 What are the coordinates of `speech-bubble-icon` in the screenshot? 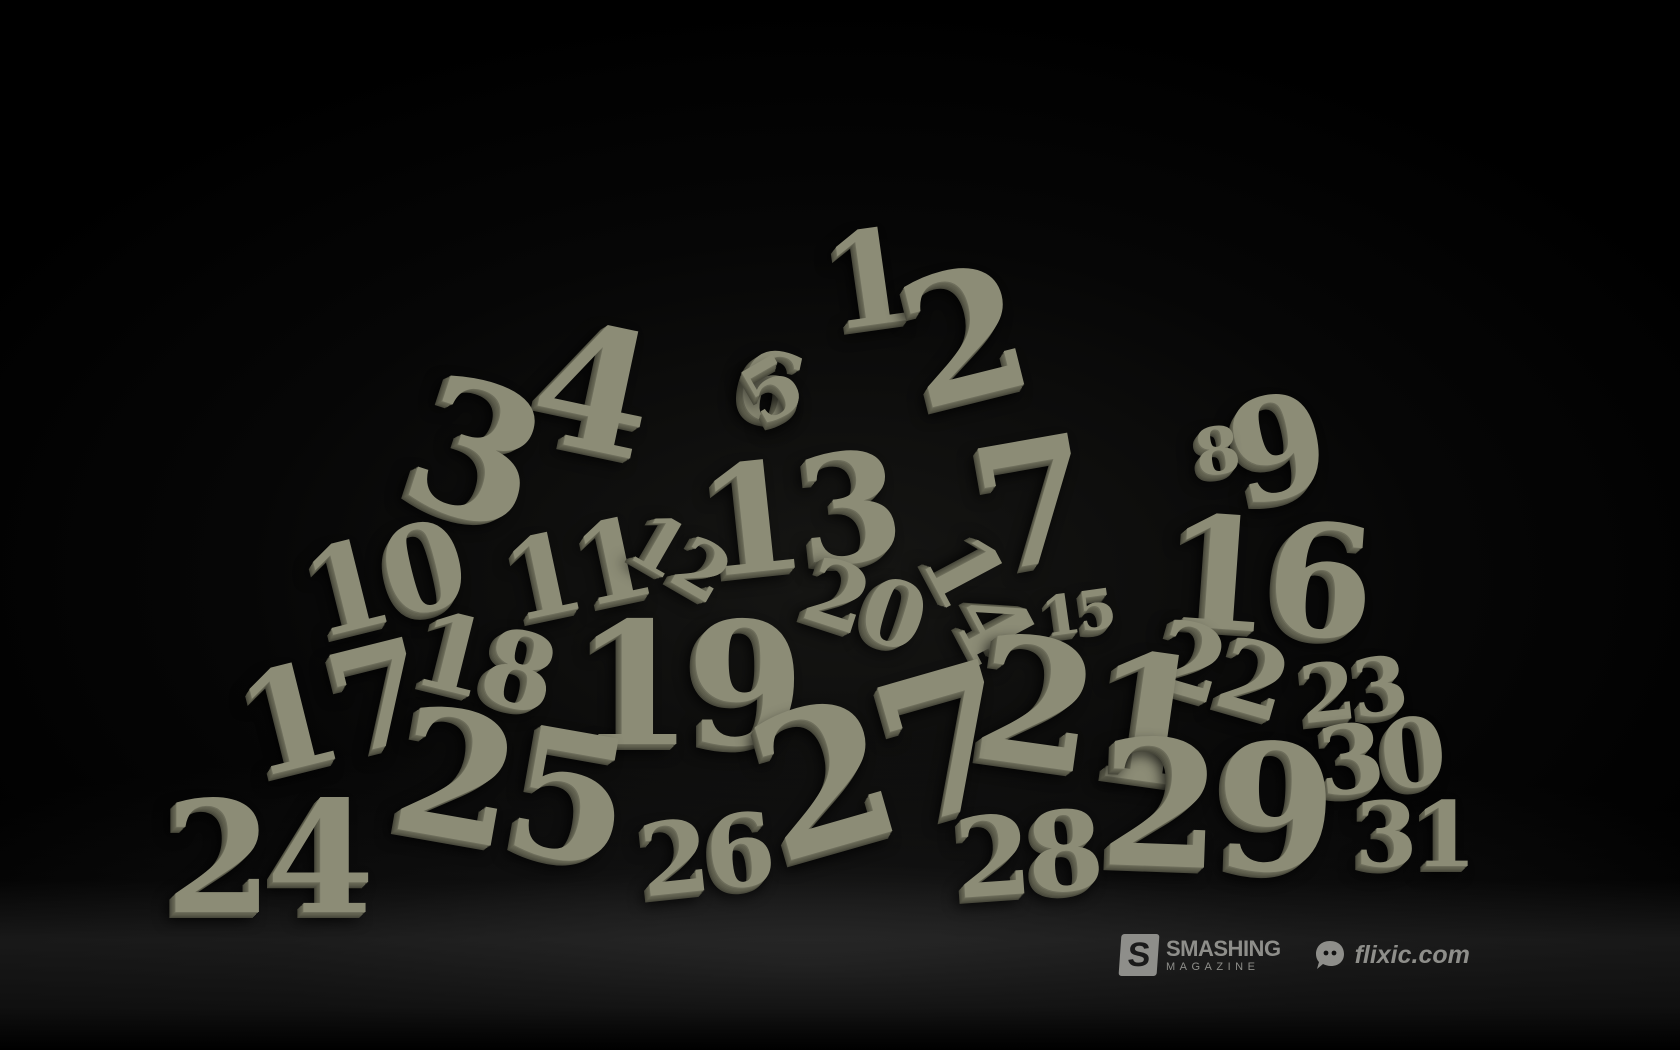 It's located at (1330, 955).